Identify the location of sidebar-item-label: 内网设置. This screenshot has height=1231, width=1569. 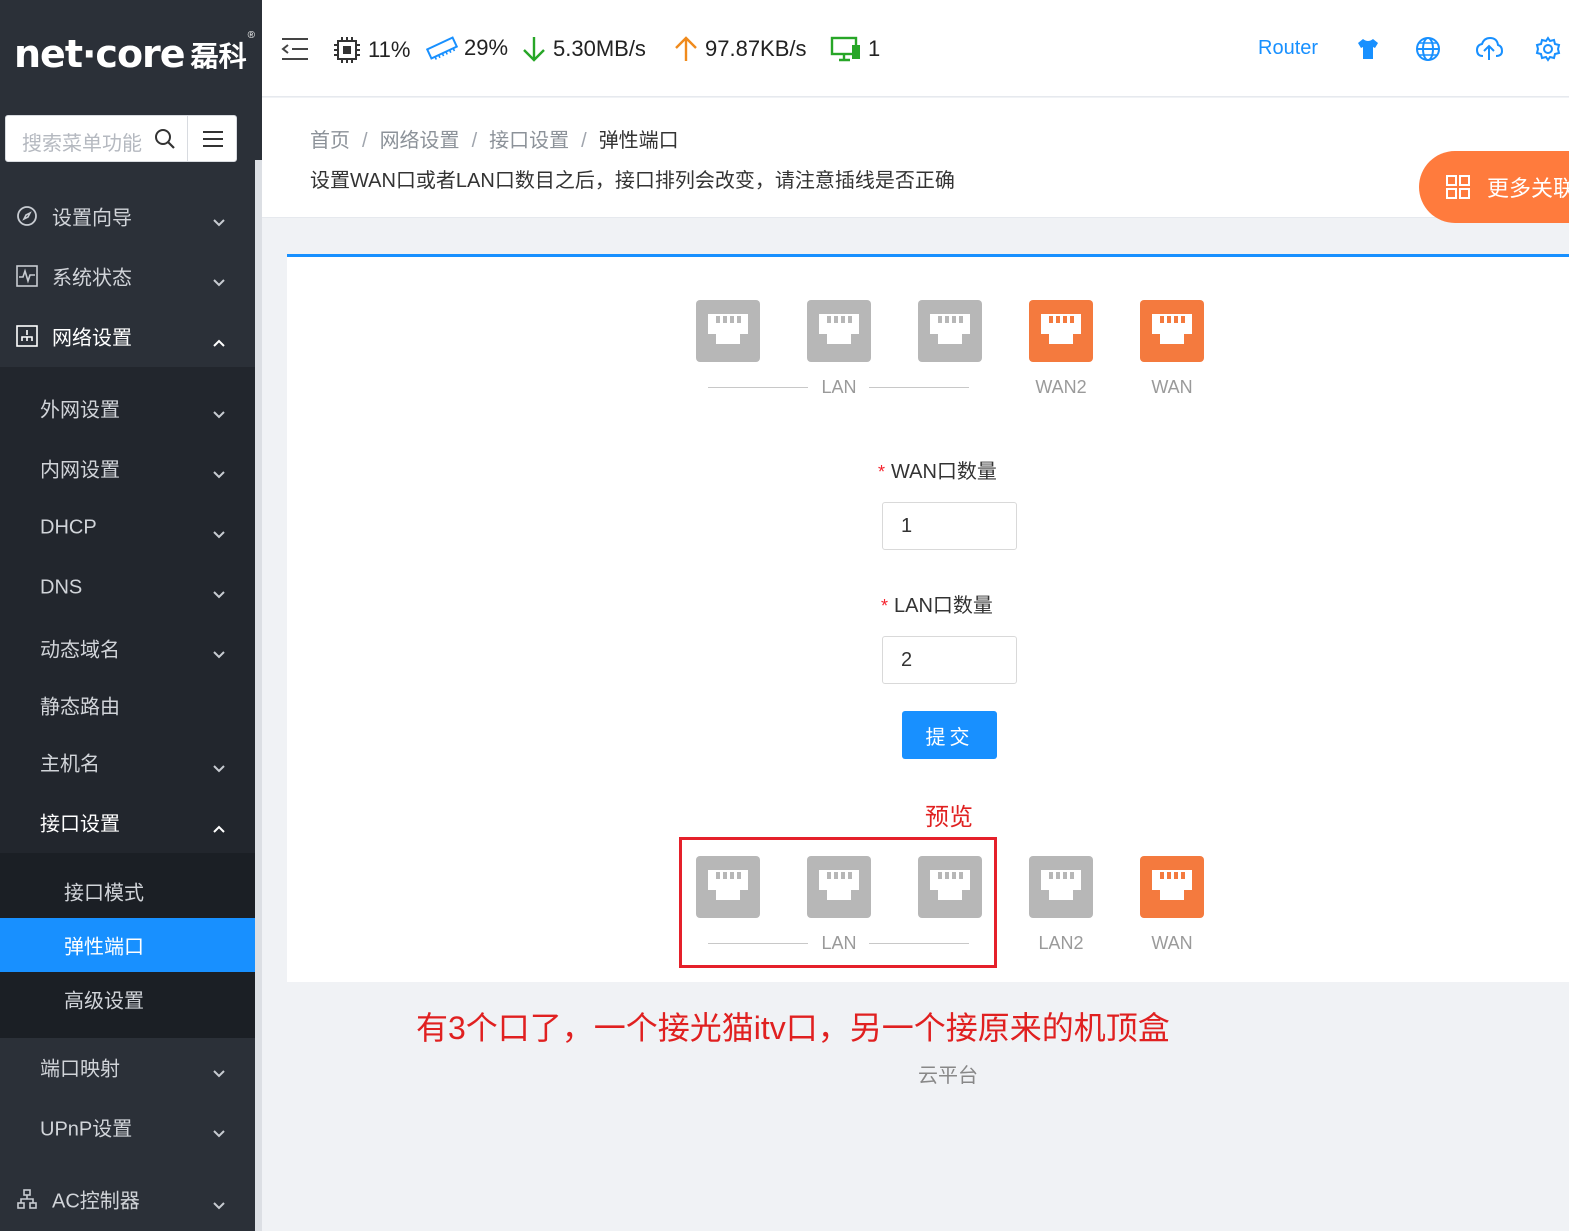
(80, 470).